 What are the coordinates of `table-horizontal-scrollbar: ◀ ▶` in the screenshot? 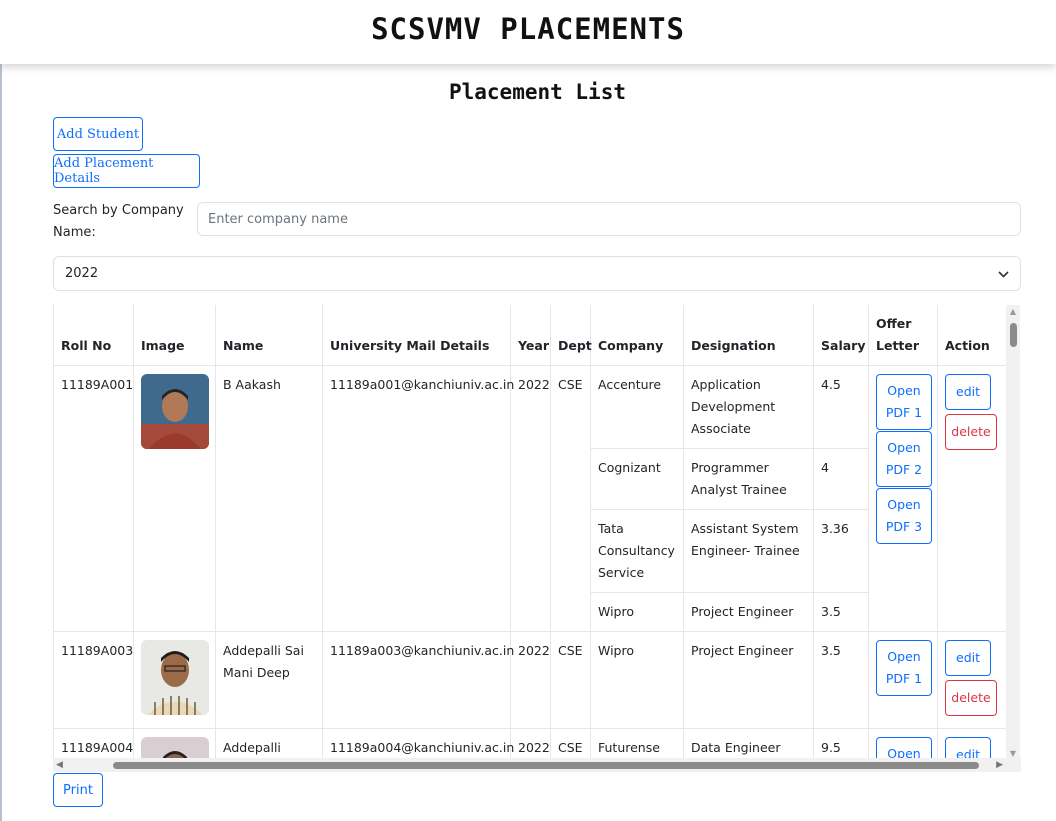 It's located at (537, 765).